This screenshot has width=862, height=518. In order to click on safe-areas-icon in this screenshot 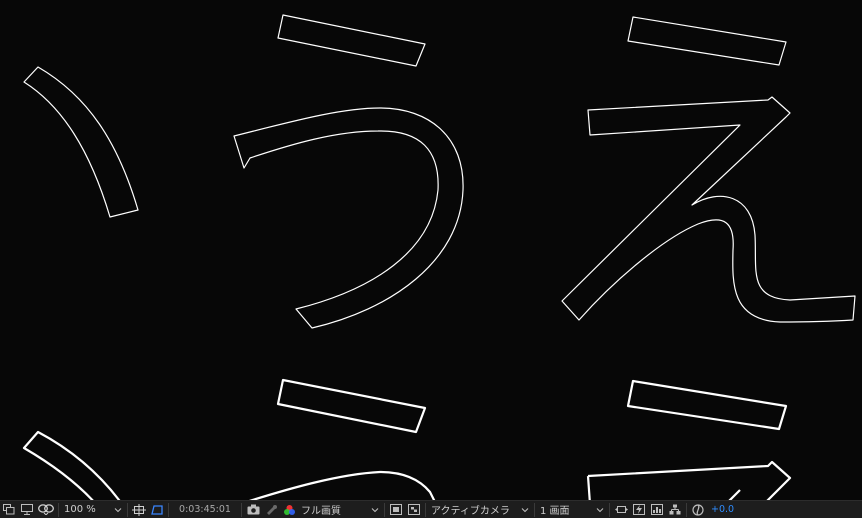, I will do `click(139, 510)`.